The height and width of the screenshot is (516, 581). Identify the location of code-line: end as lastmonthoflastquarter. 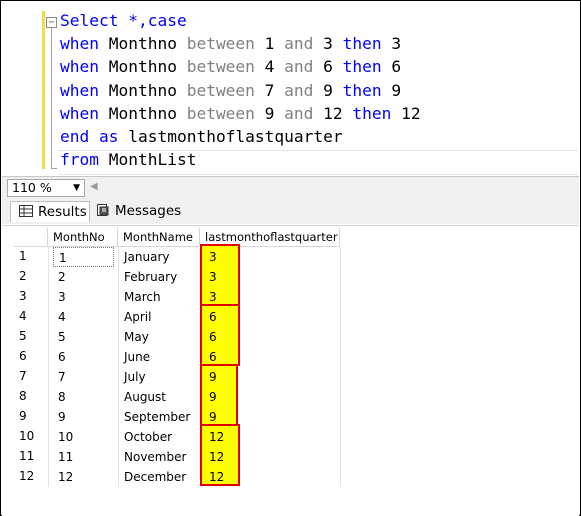
(240, 136).